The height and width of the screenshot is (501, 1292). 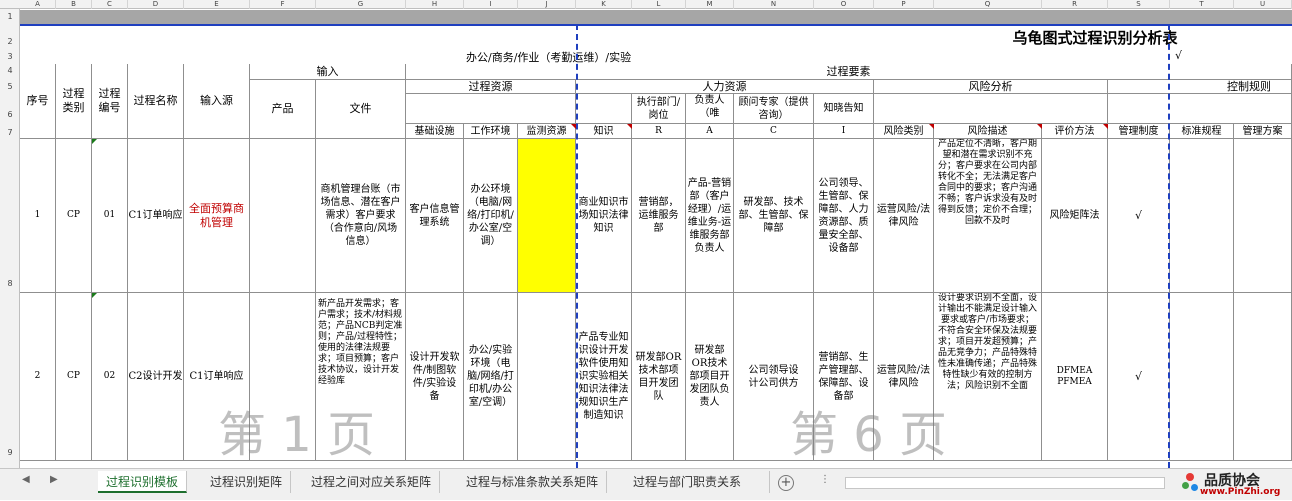 What do you see at coordinates (156, 101) in the screenshot?
I see `header-pname: 过程名称` at bounding box center [156, 101].